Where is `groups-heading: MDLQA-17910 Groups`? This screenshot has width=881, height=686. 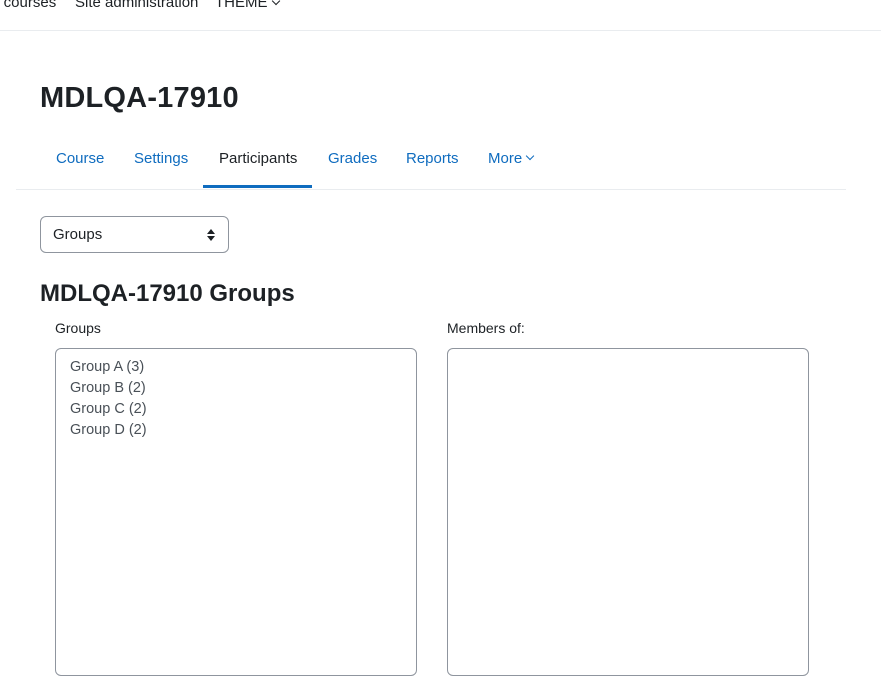 groups-heading: MDLQA-17910 Groups is located at coordinates (167, 293).